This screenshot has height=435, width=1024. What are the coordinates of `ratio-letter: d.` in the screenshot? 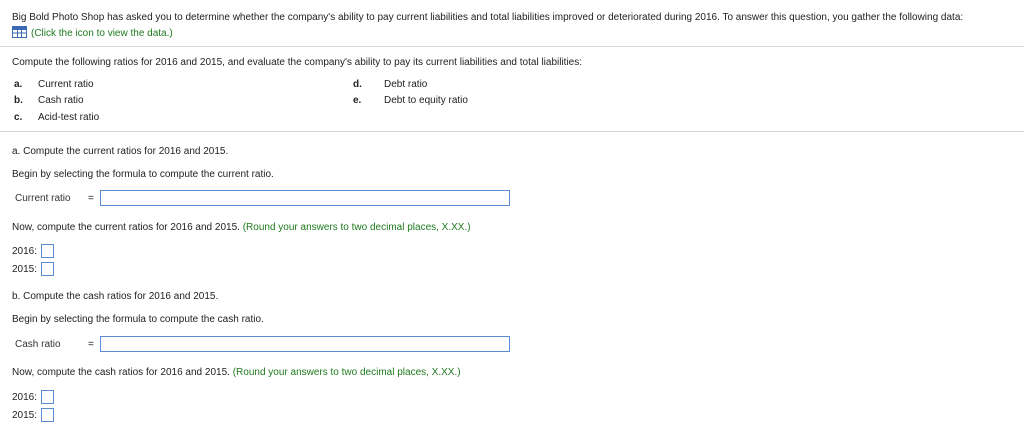 It's located at (357, 84).